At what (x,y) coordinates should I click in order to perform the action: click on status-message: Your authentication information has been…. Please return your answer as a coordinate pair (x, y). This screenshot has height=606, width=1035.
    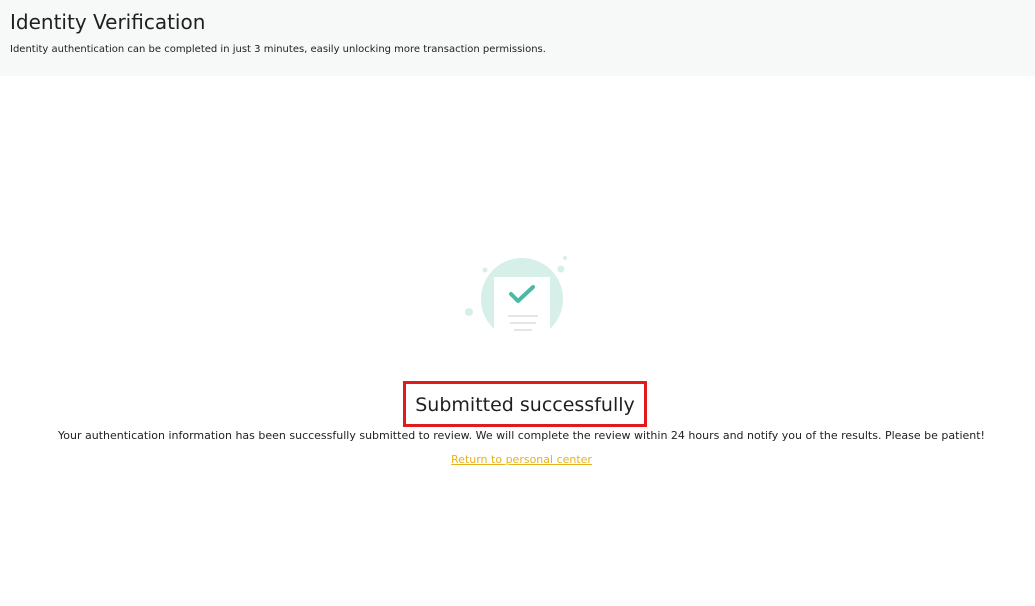
    Looking at the image, I should click on (521, 435).